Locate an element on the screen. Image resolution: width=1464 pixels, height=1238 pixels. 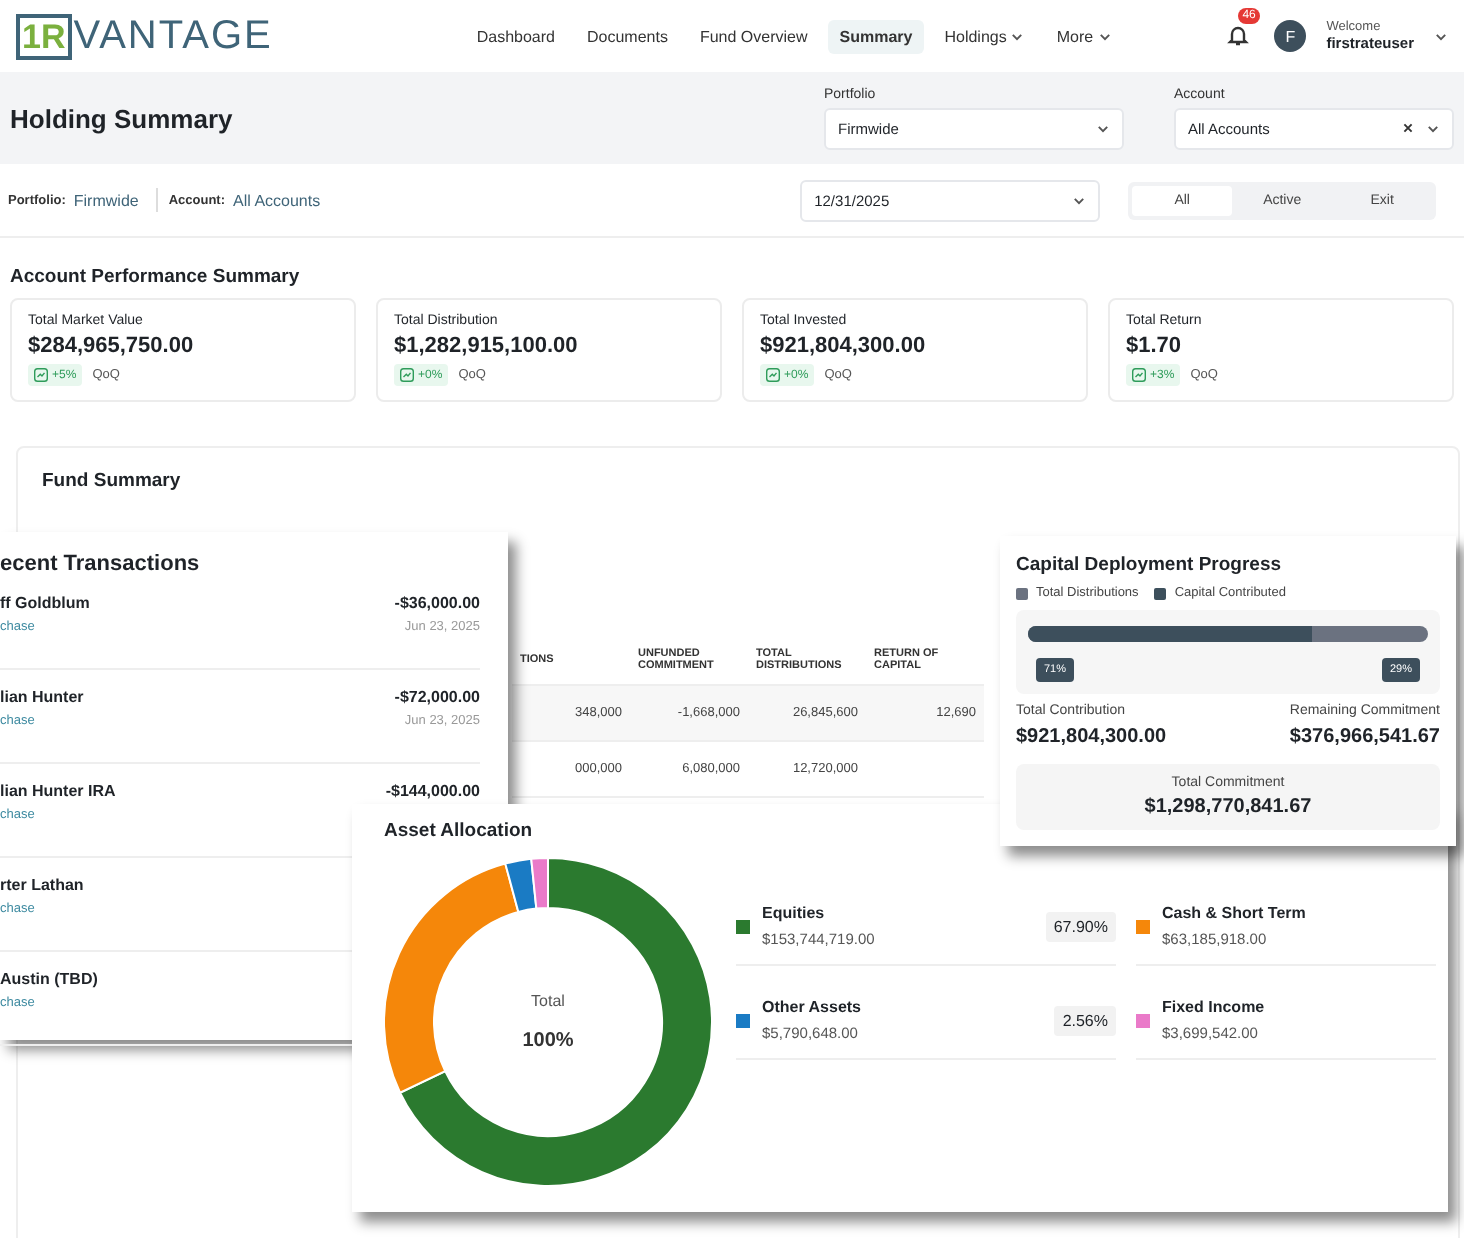
asset-percent: 67.90% is located at coordinates (1080, 926).